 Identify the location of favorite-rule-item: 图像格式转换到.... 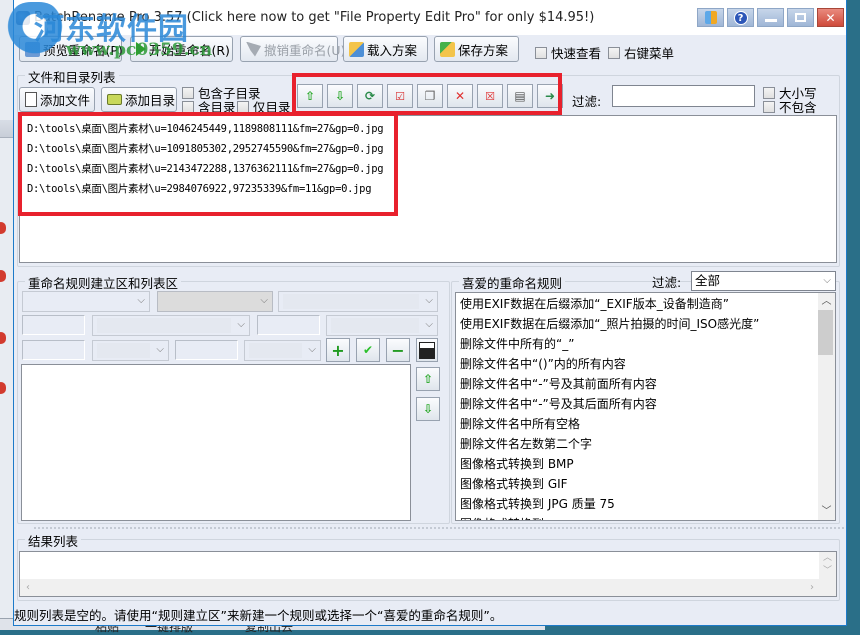
(645, 517).